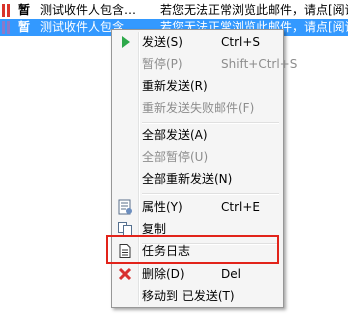  I want to click on menu-item-resend: 重新发送(R), so click(197, 86).